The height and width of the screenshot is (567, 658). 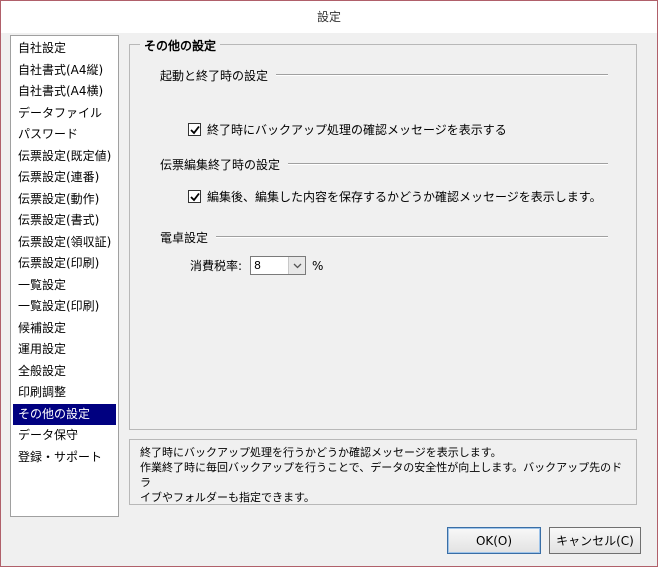 I want to click on sidebar-item-slip-receipt: 伝票設定(領収証), so click(x=64, y=243).